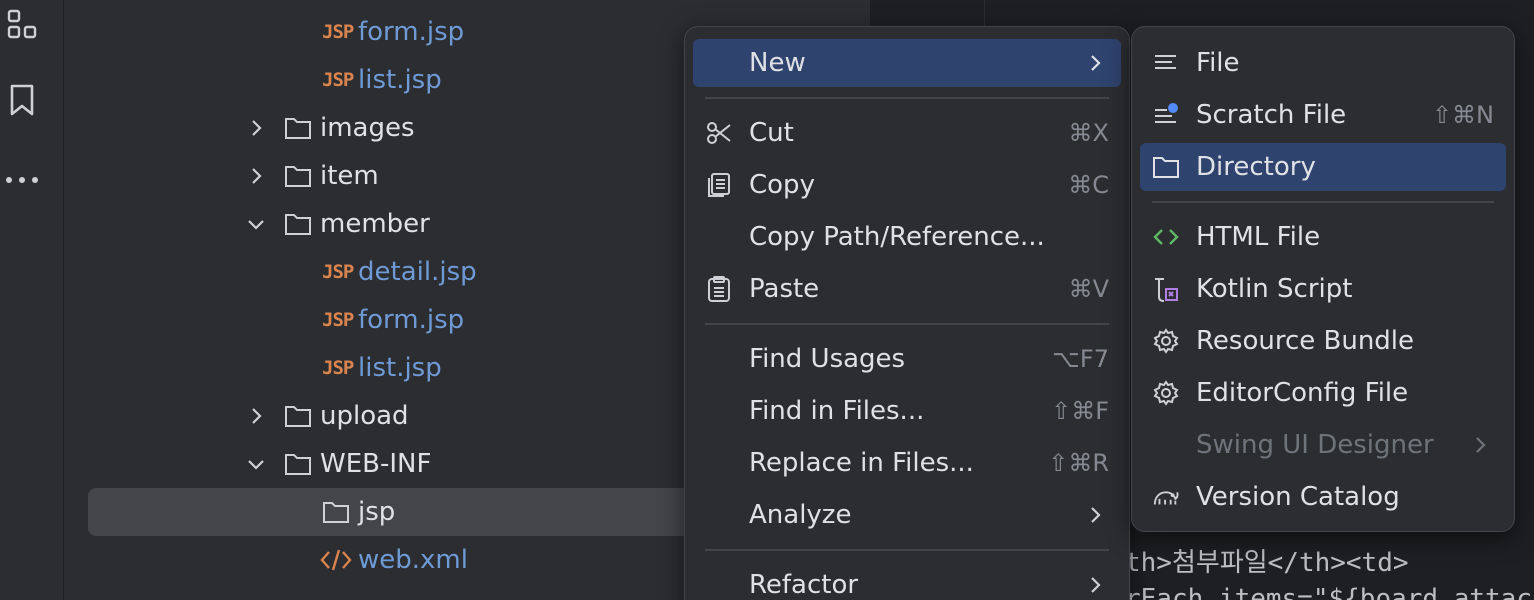  Describe the element at coordinates (1302, 393) in the screenshot. I see `menu-item-label: EditorConfig File` at that location.